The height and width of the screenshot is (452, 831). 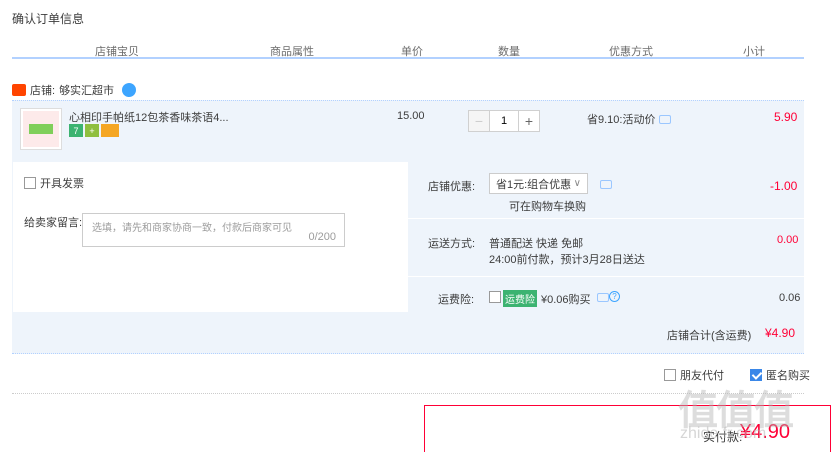 I want to click on item-thumbnail, so click(x=41, y=129).